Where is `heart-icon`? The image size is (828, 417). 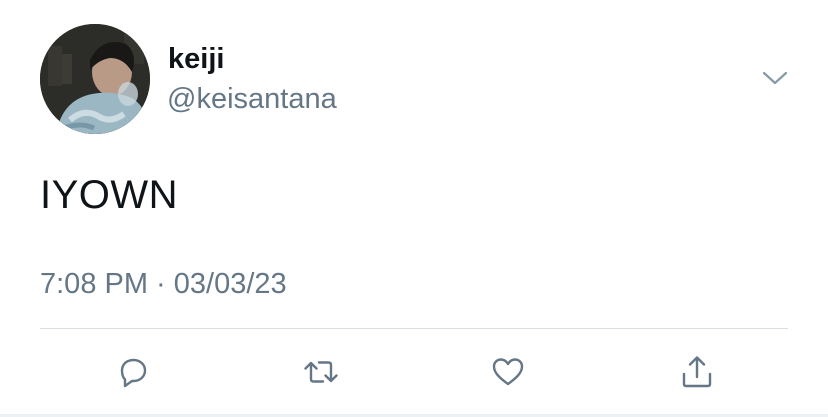 heart-icon is located at coordinates (508, 372).